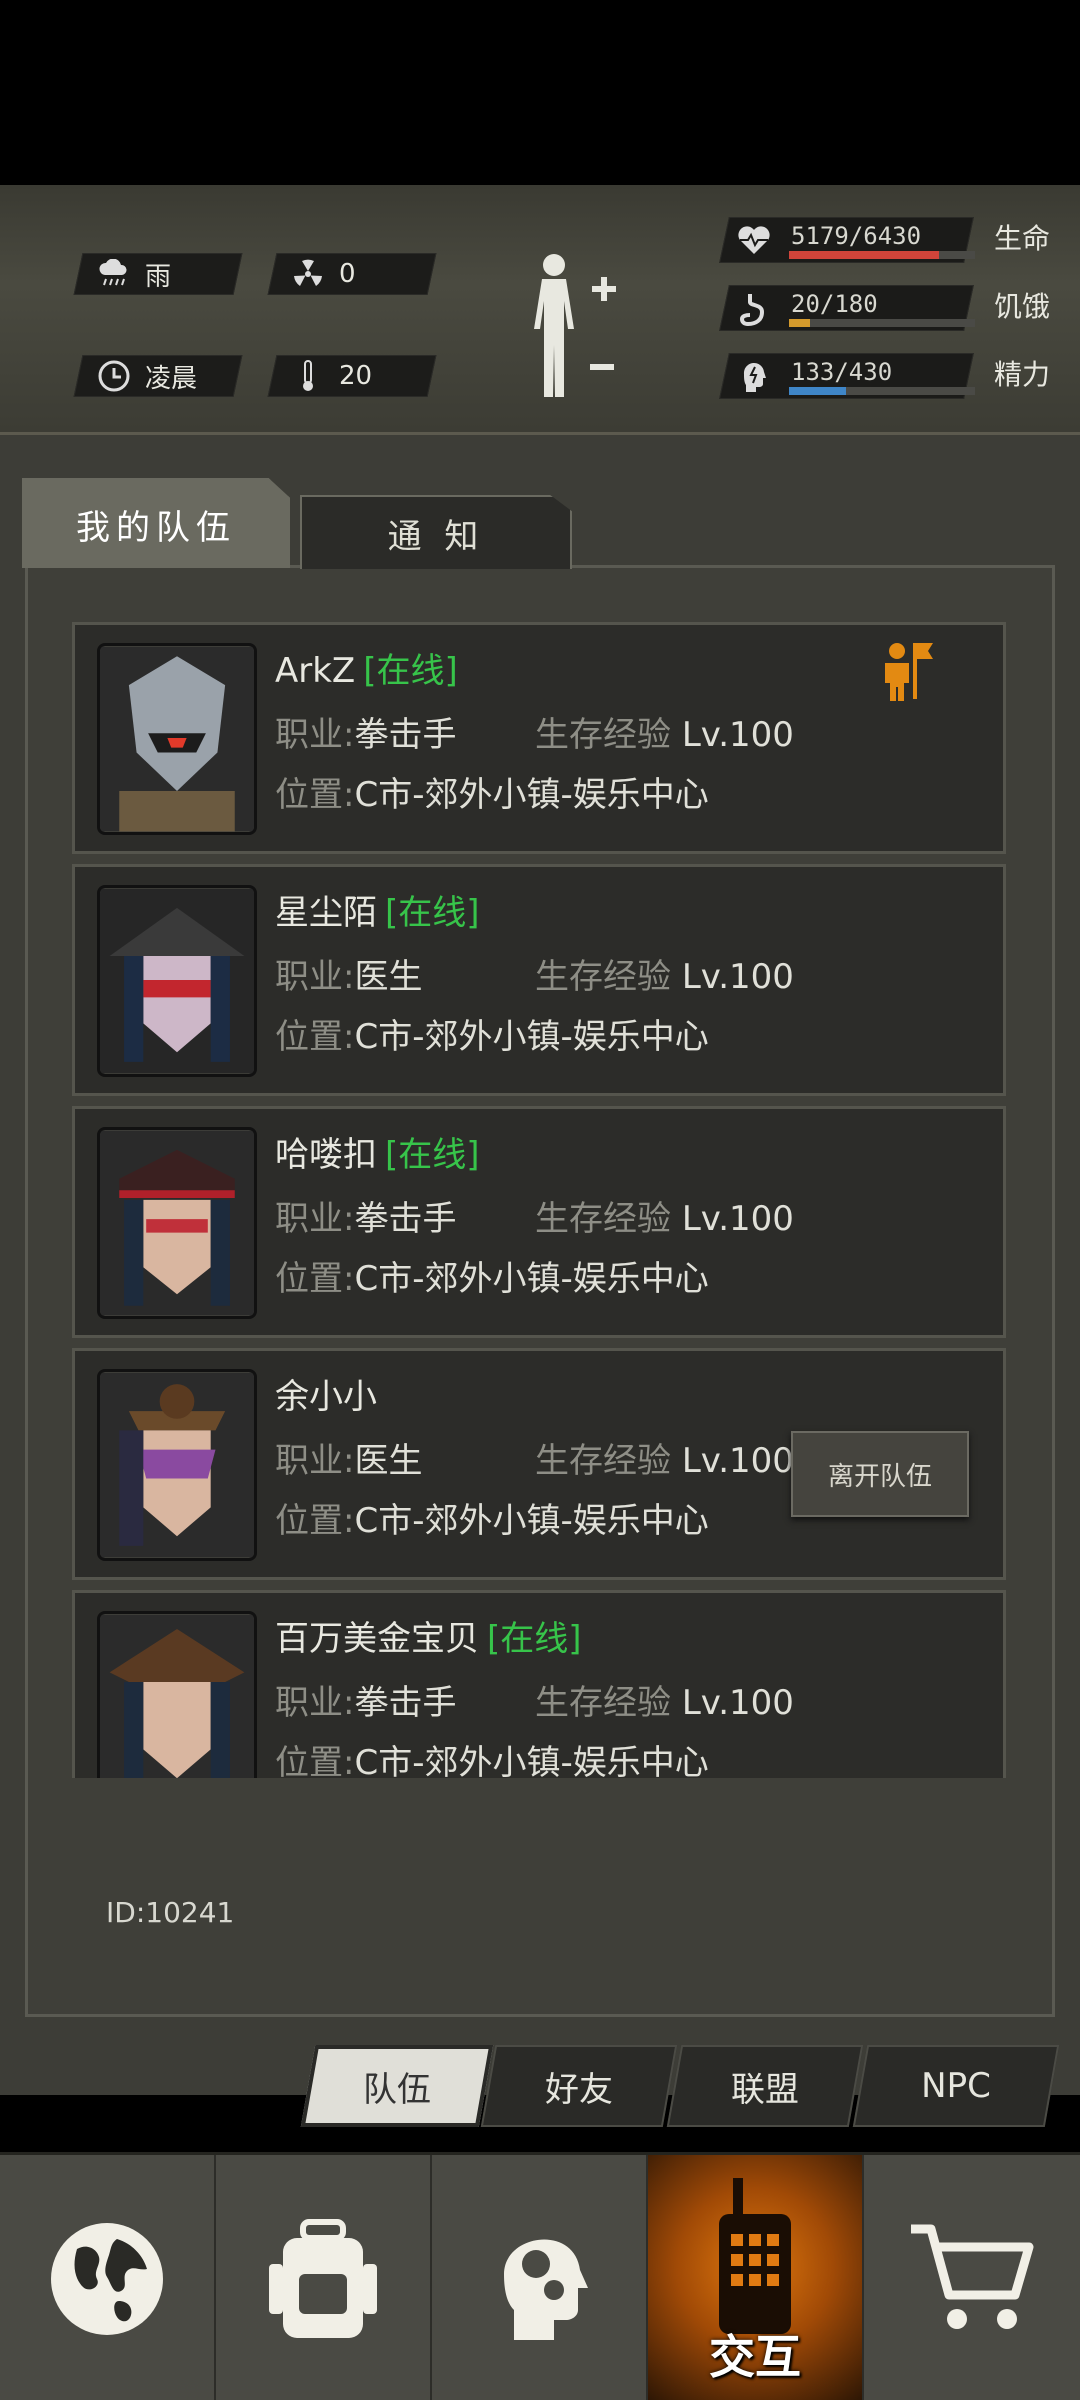 The width and height of the screenshot is (1080, 2400). Describe the element at coordinates (377, 1639) in the screenshot. I see `member-name: 百万美金宝贝` at that location.